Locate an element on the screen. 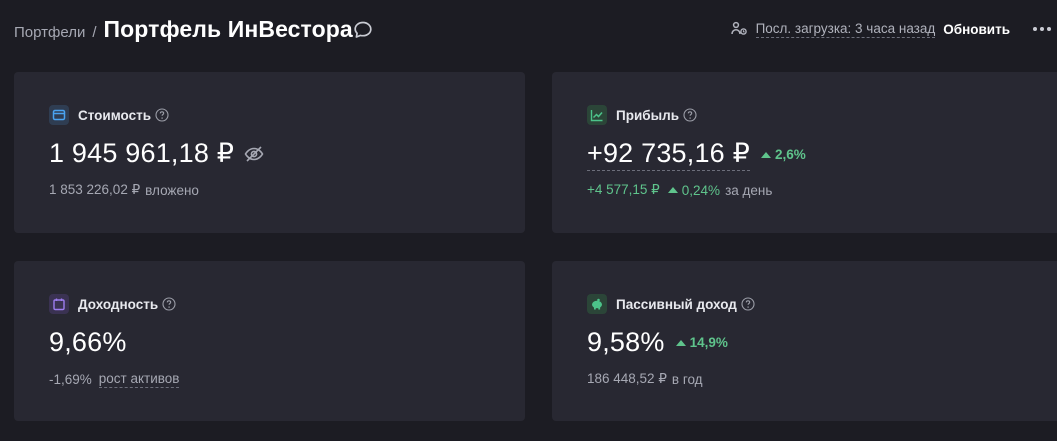 This screenshot has width=1057, height=441. yield-main-row: 9,66% is located at coordinates (88, 342).